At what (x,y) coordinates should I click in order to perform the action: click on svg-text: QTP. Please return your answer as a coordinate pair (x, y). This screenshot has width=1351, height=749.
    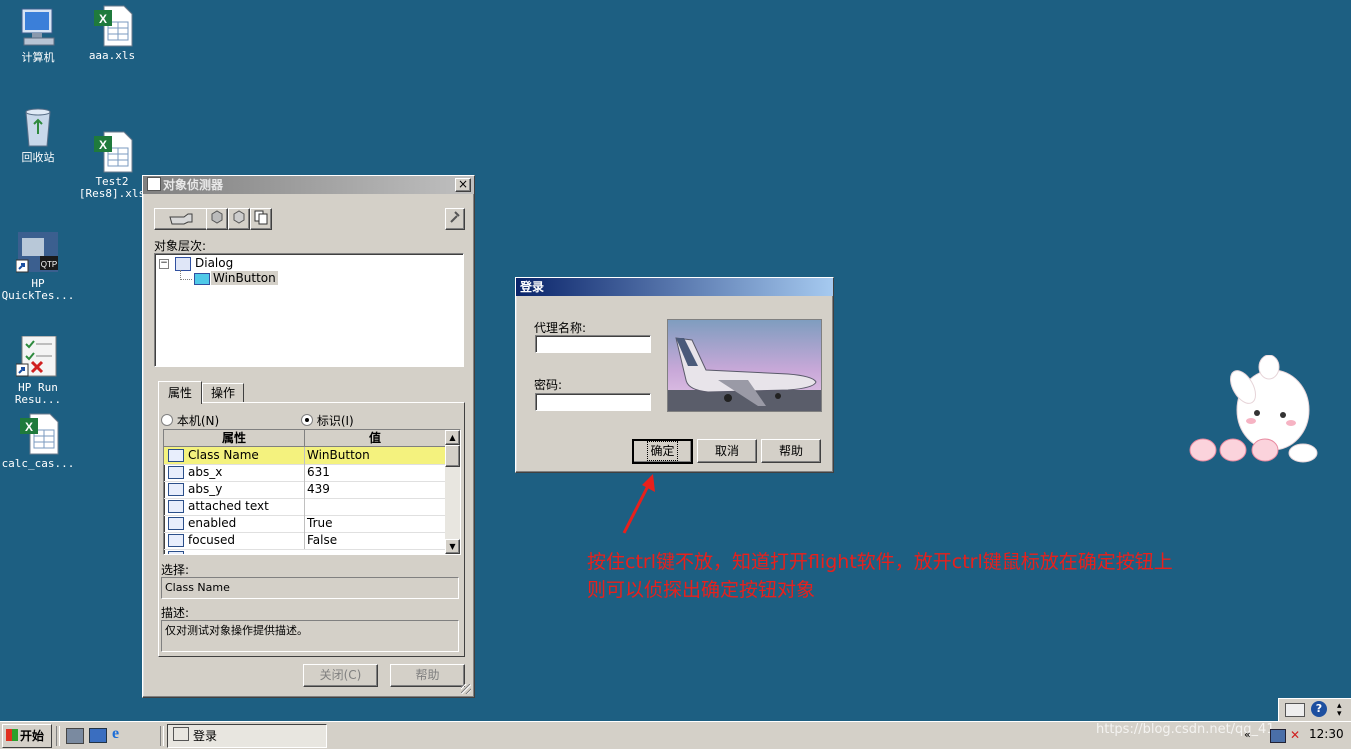
    Looking at the image, I should click on (49, 264).